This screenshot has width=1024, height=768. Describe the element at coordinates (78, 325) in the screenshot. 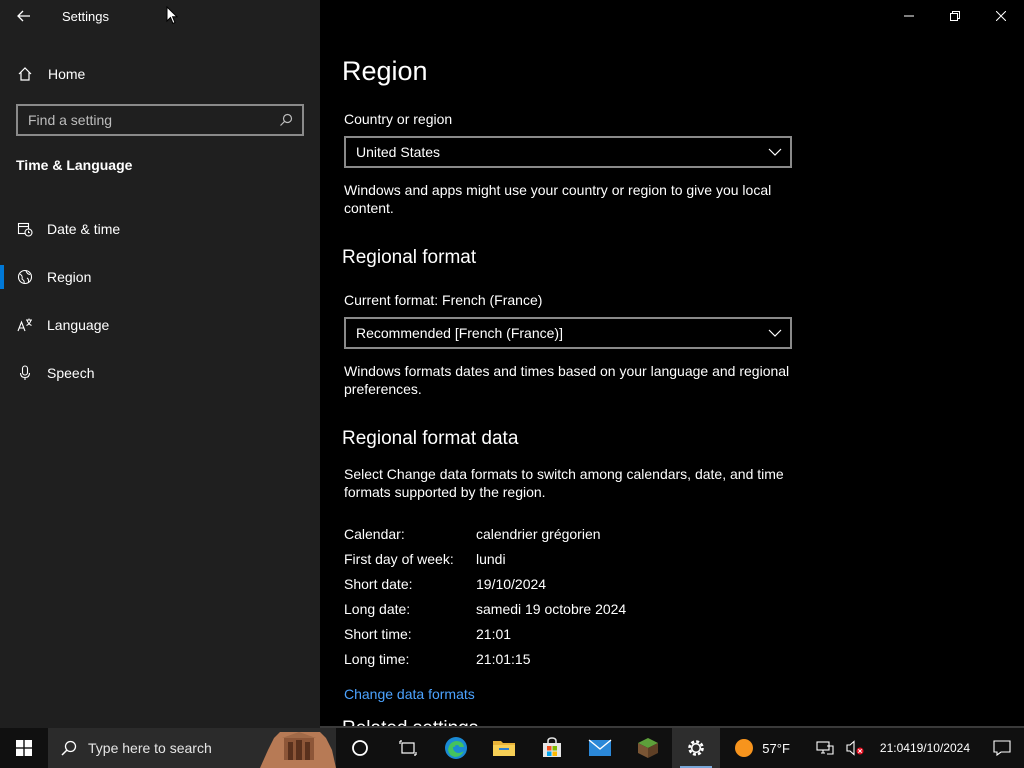

I see `sidebar-item-label: Language` at that location.